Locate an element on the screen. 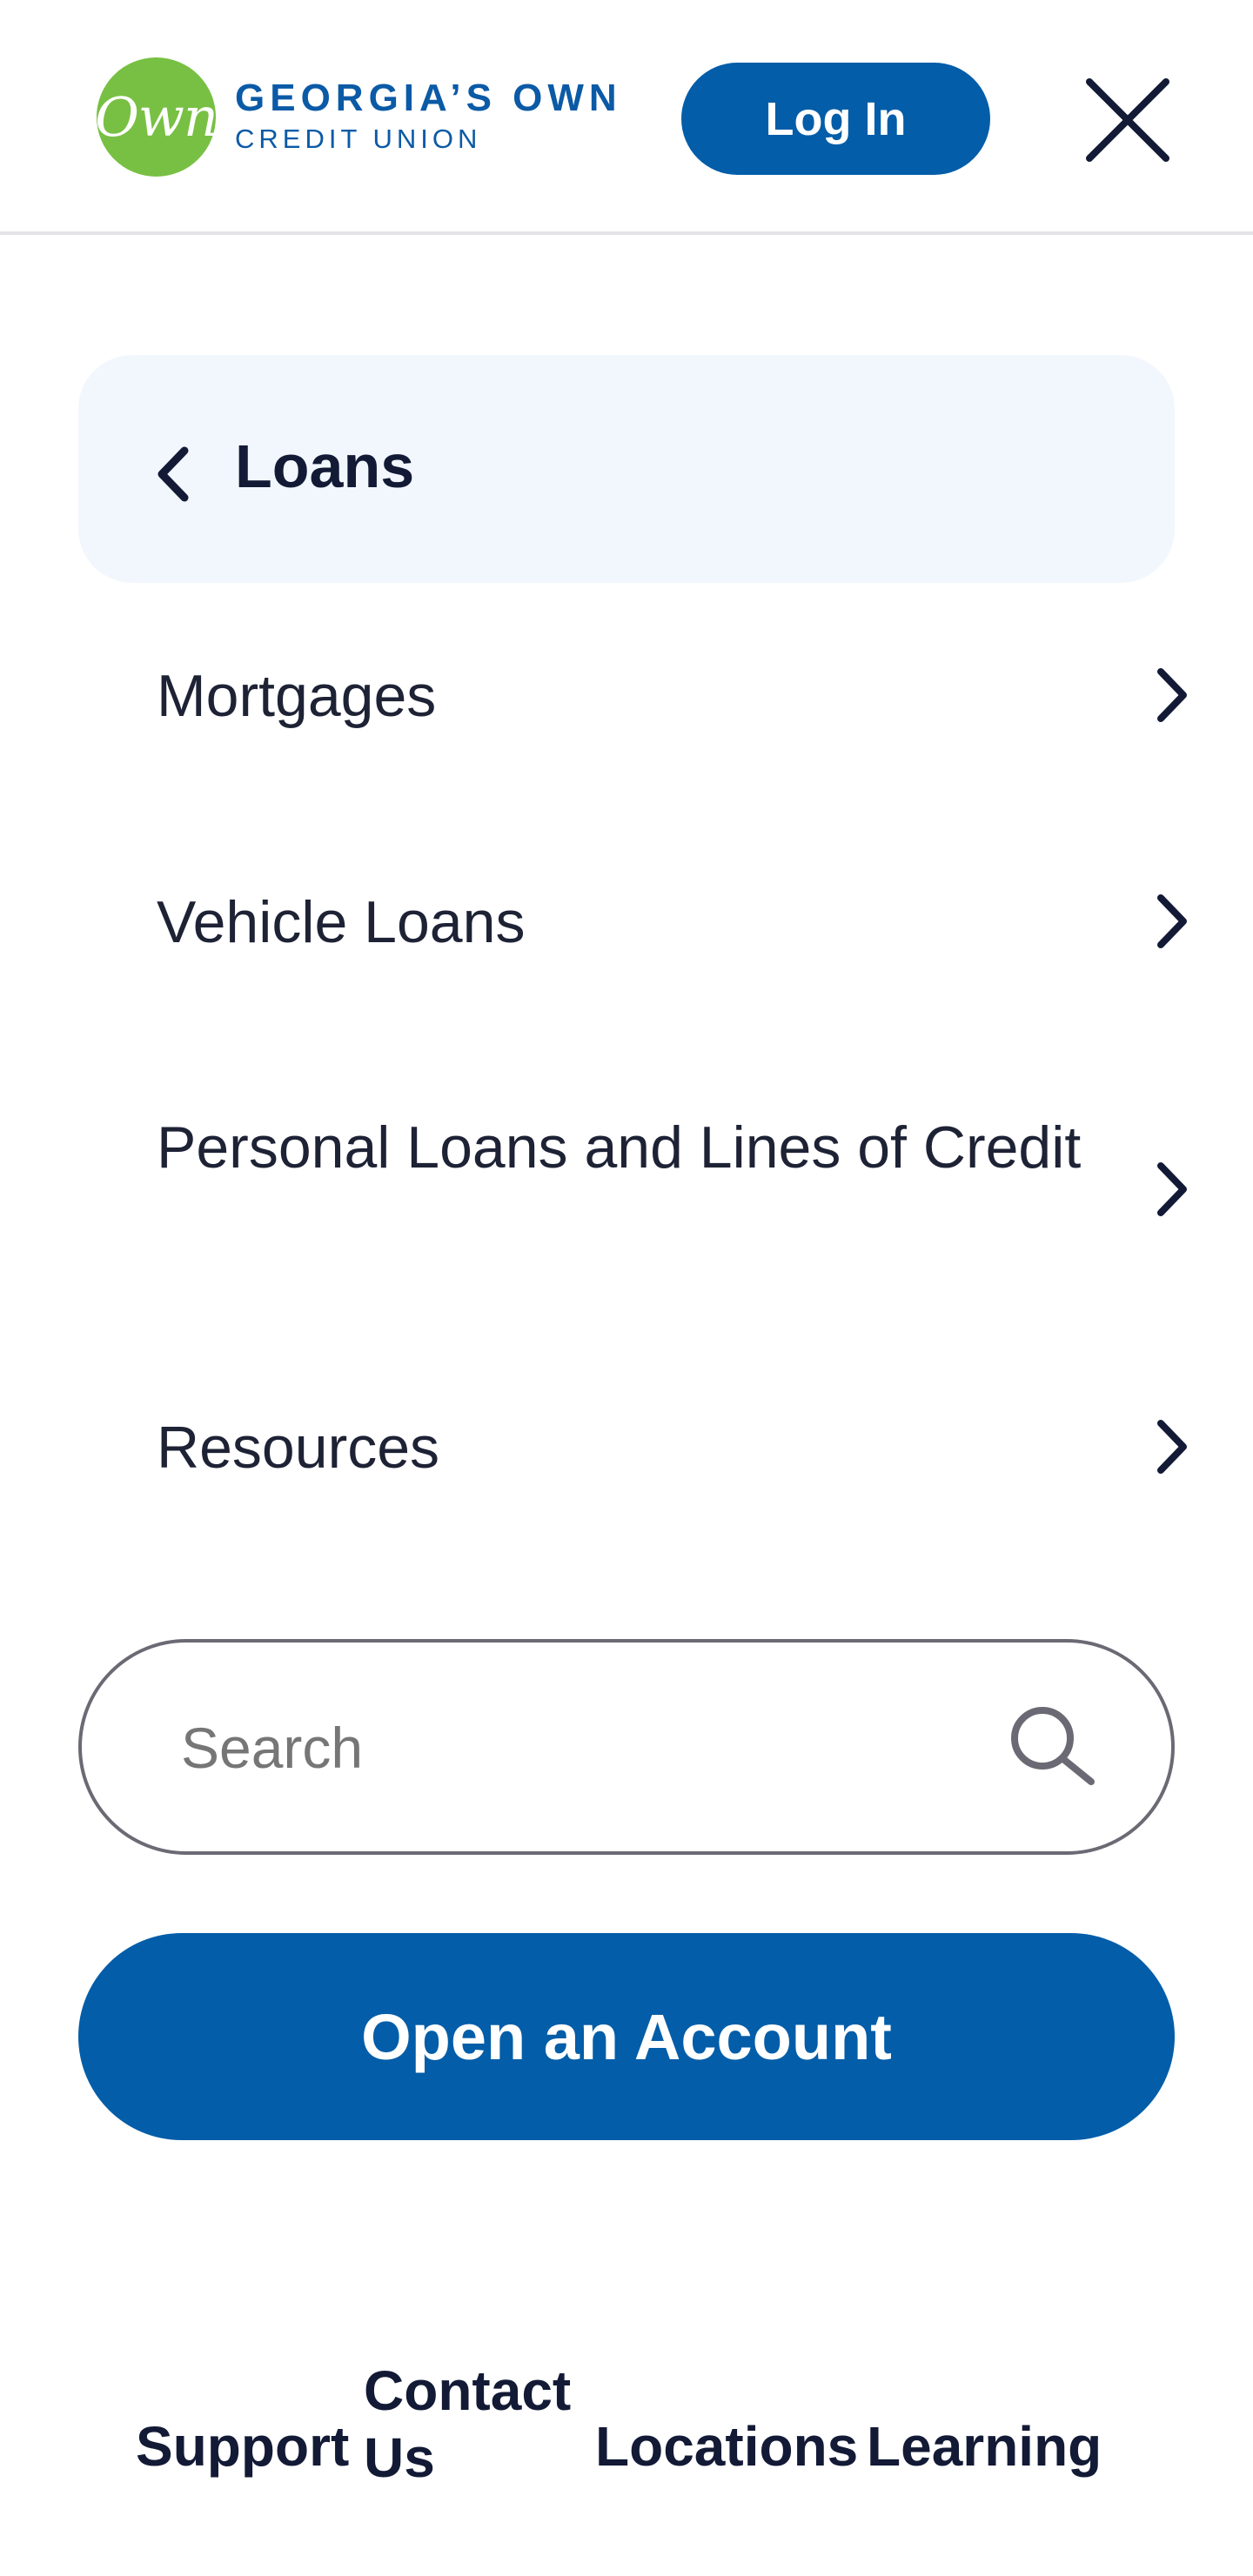  menu-item-label: Personal Loans and Lines of Credit is located at coordinates (619, 1147).